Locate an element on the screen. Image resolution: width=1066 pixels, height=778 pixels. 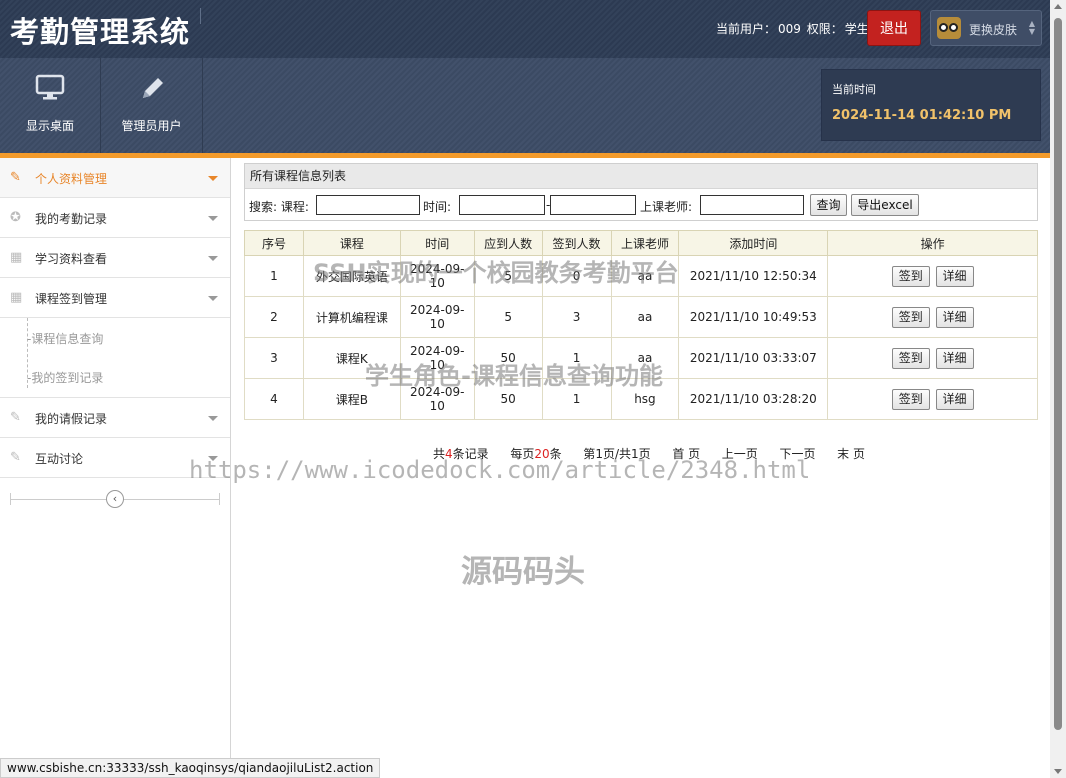
cell-expected: 5 is located at coordinates (508, 317).